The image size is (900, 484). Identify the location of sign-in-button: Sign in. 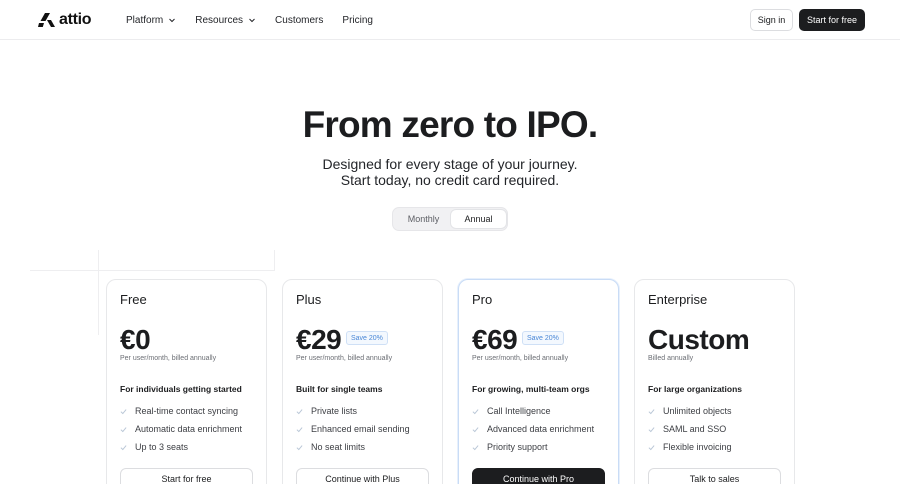
(771, 20).